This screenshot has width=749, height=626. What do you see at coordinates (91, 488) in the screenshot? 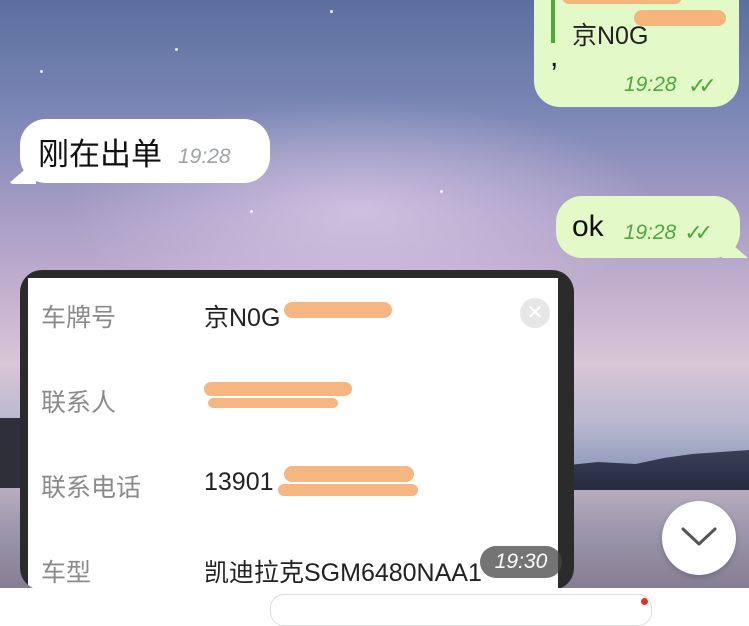
I see `form-label: 联系电话` at bounding box center [91, 488].